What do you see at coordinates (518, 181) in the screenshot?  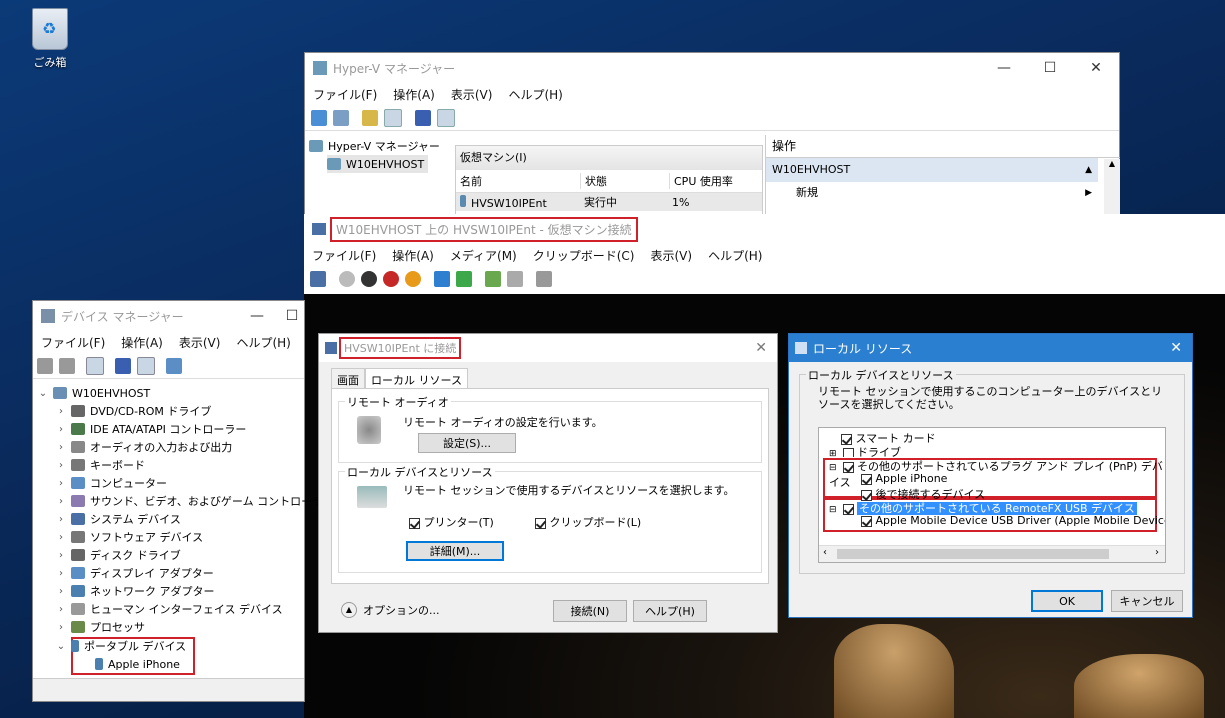 I see `col-name: 名前` at bounding box center [518, 181].